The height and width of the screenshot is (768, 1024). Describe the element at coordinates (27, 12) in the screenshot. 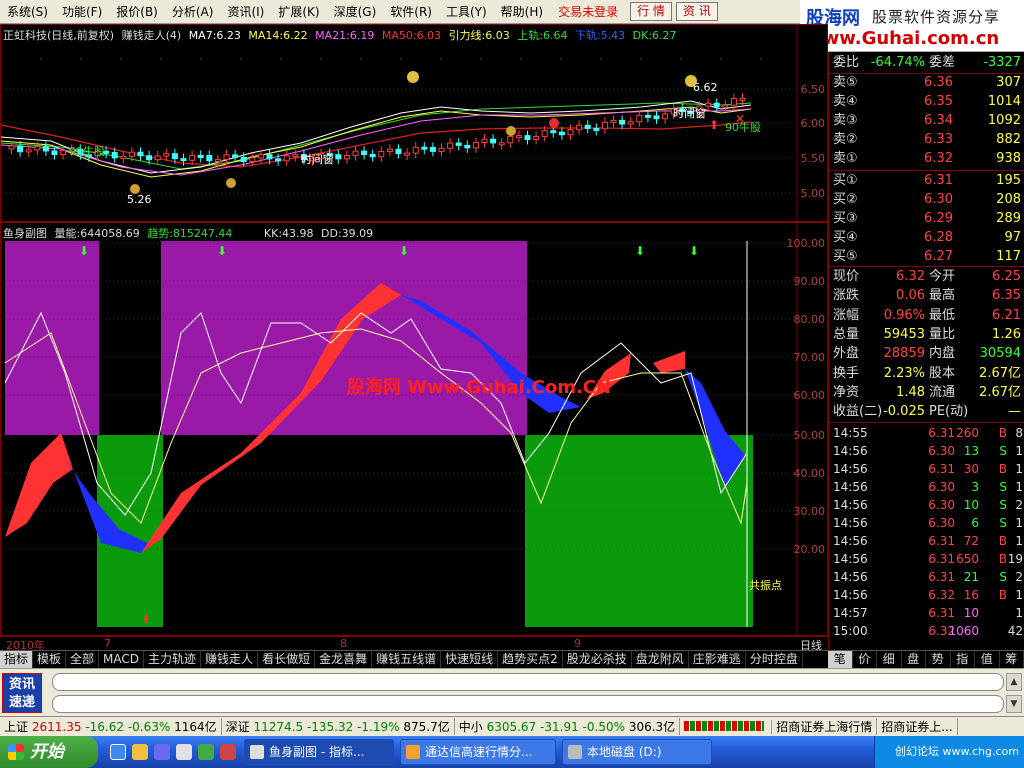

I see `menu-system: 系统(S)` at that location.